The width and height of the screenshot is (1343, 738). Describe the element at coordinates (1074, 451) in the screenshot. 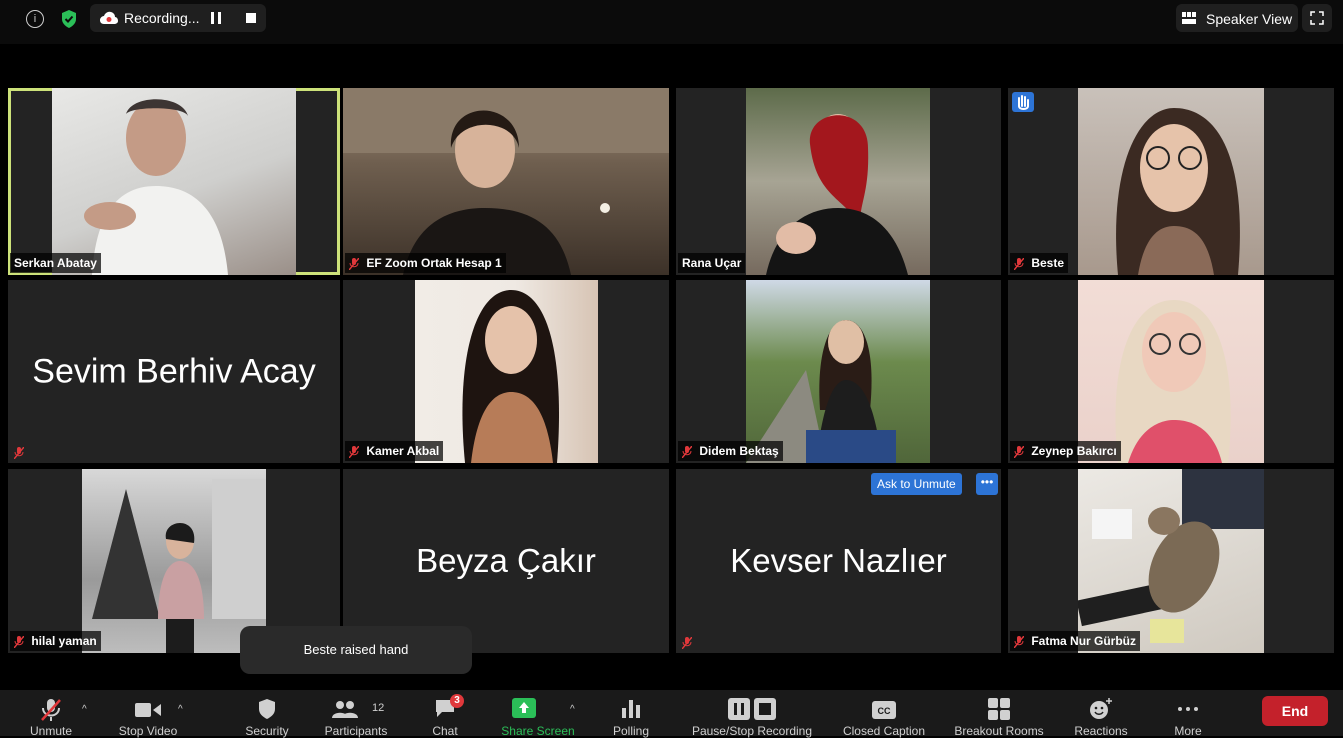

I see `participant-name: Zeynep Bakırcı` at that location.